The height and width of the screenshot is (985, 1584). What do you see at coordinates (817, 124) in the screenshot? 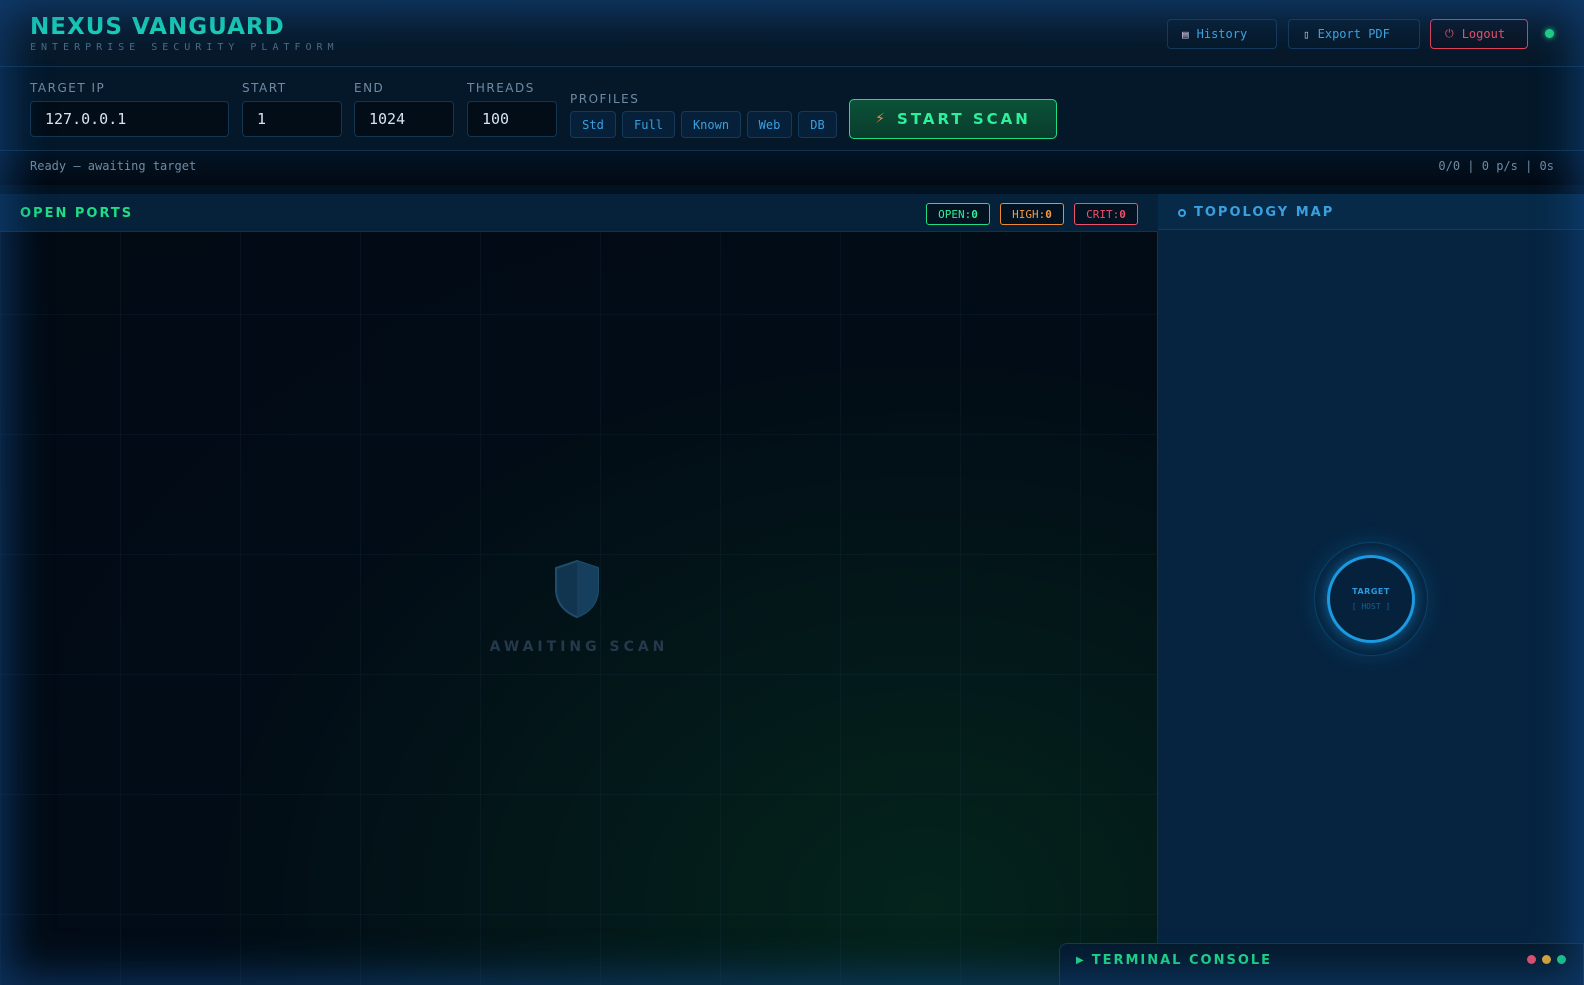
I see `profile-db-button: DB` at bounding box center [817, 124].